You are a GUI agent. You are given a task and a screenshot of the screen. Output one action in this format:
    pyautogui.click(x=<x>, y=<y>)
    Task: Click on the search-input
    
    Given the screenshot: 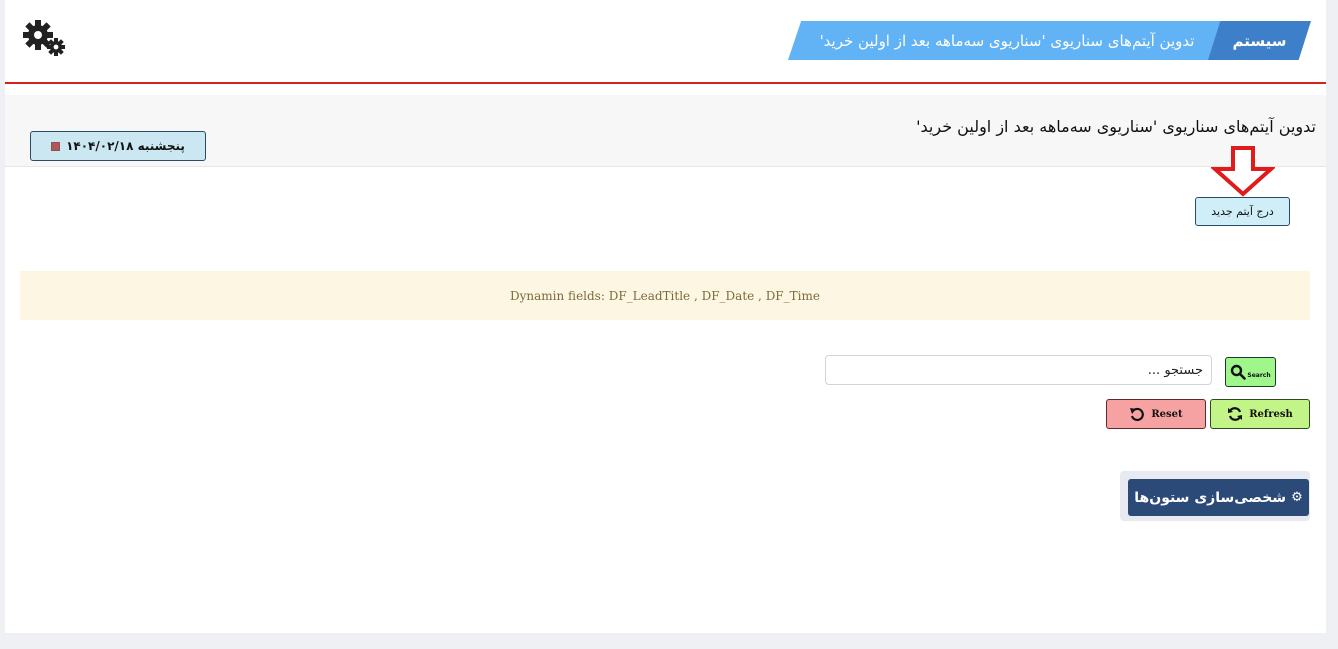 What is the action you would take?
    pyautogui.click(x=1018, y=370)
    